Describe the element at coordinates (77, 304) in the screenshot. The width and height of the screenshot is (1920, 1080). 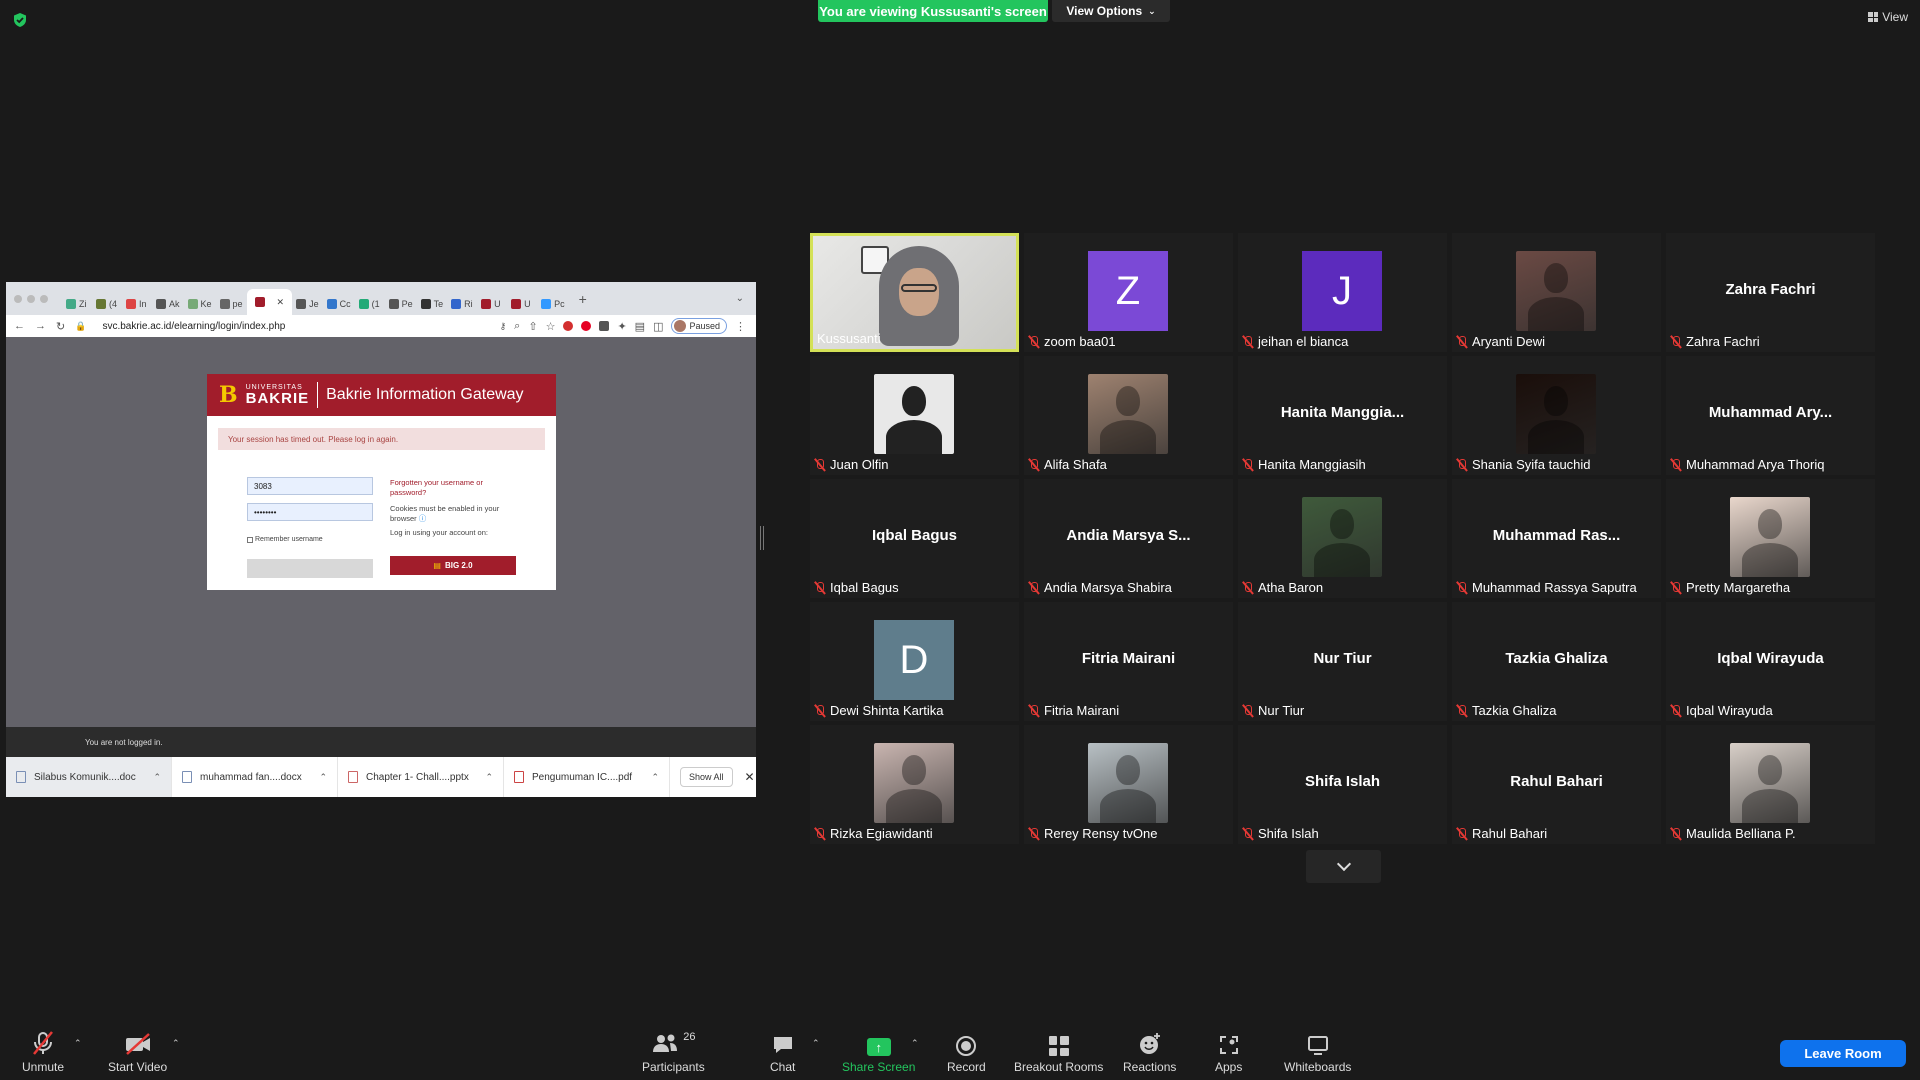
I see `browser-tab: Zi` at that location.